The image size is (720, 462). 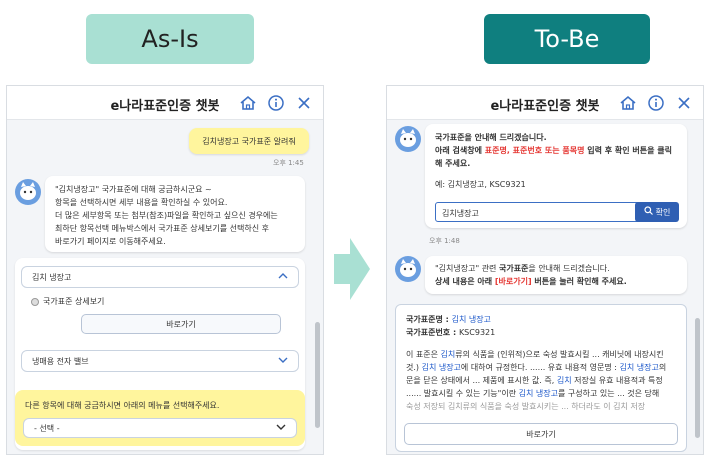 I want to click on bot-message-text: 을 안내해 드리겠습니다., so click(x=569, y=268).